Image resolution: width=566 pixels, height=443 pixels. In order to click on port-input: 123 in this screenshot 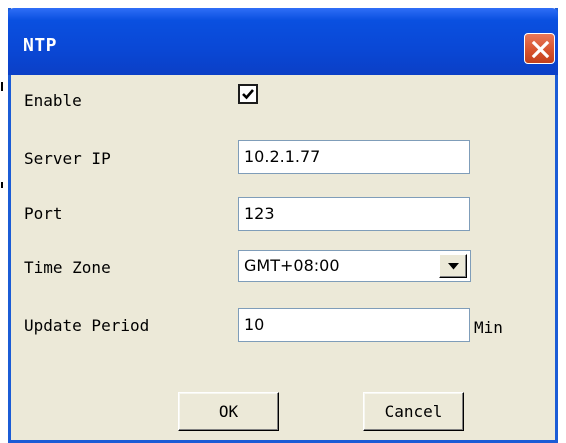, I will do `click(354, 214)`.